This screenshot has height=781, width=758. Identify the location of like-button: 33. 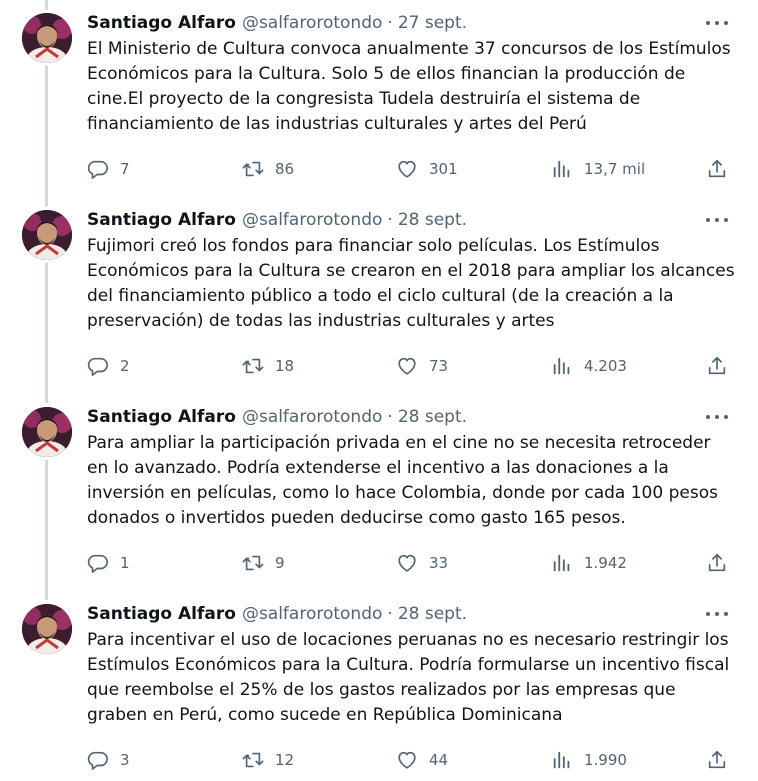
(422, 563).